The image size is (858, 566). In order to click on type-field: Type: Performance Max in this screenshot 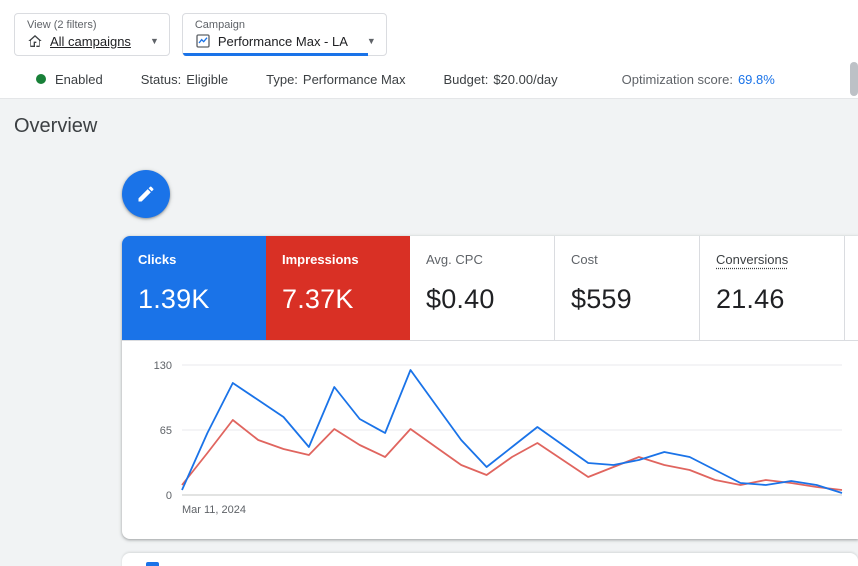, I will do `click(335, 79)`.